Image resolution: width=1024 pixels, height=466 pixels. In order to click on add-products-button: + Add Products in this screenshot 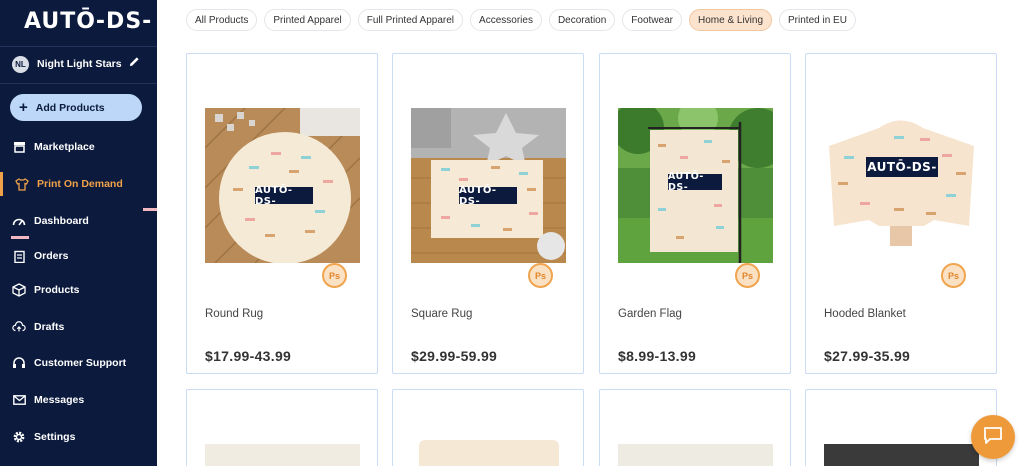, I will do `click(76, 107)`.